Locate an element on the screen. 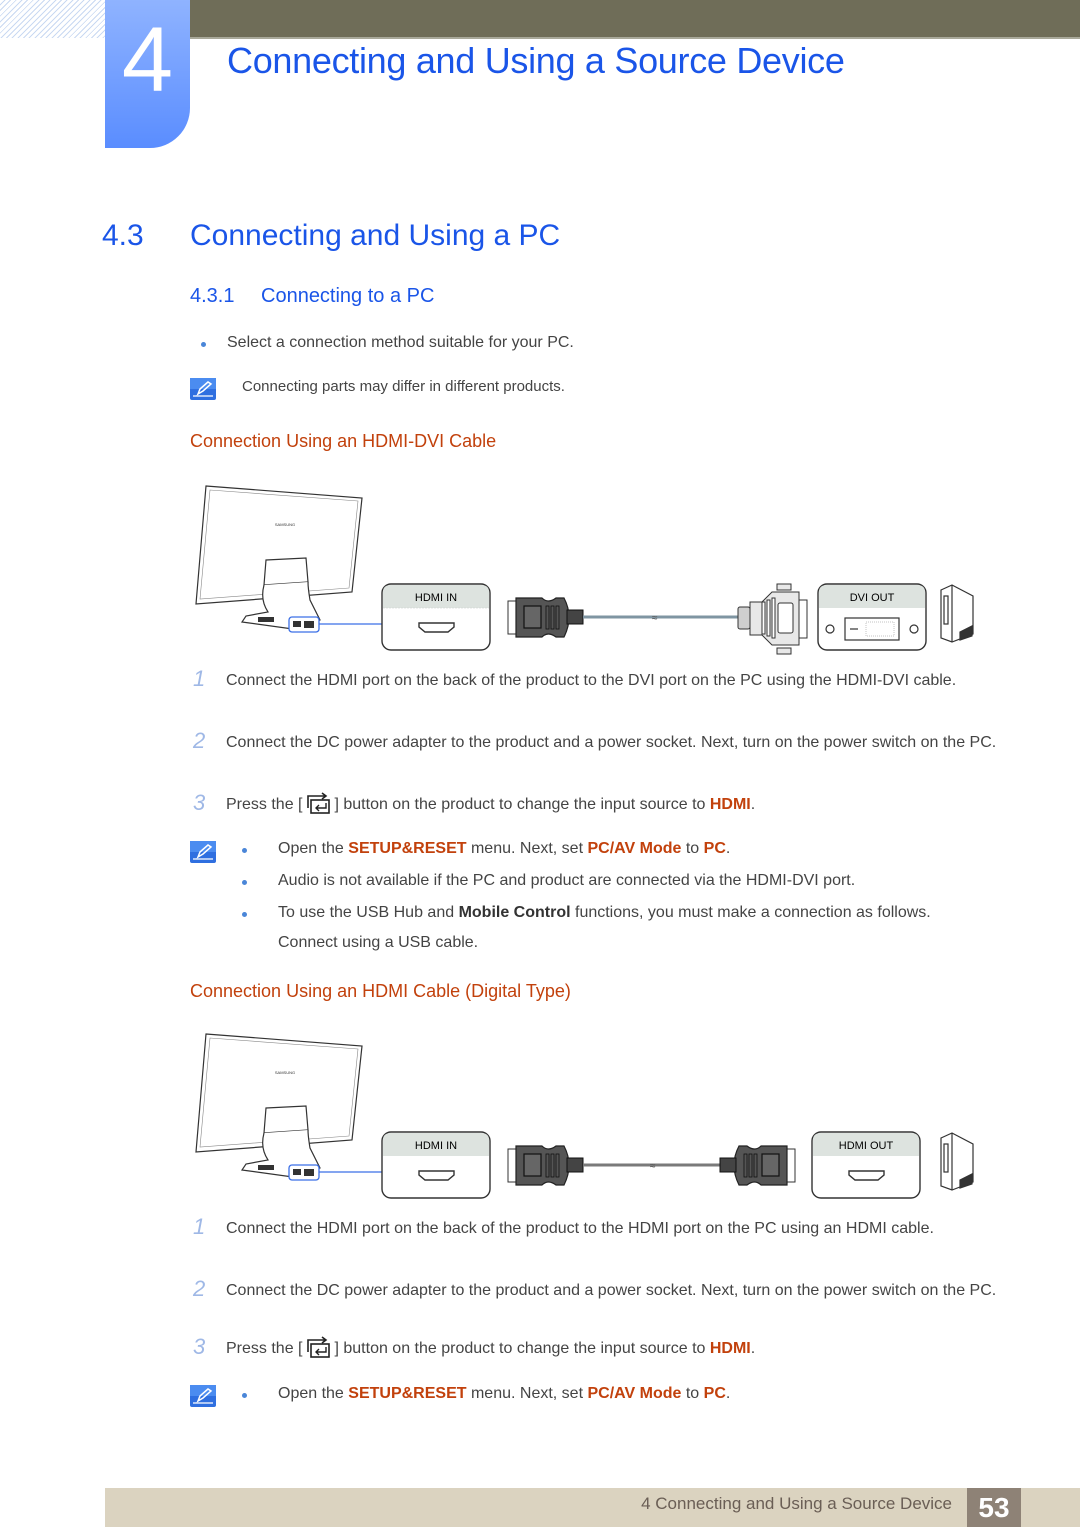 This screenshot has height=1527, width=1080. hdmi-plug-left is located at coordinates (545, 1165).